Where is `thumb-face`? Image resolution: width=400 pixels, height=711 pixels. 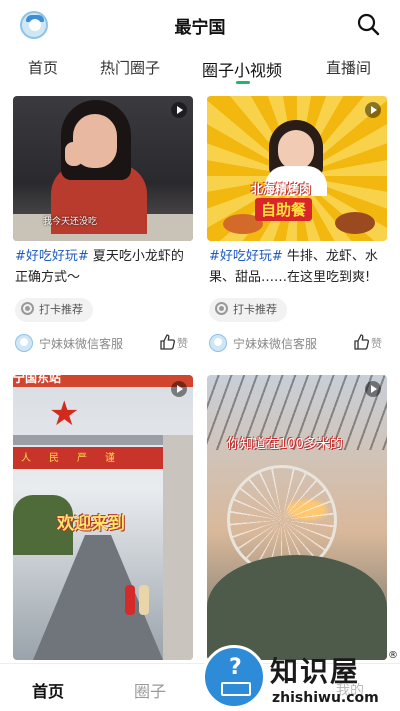 thumb-face is located at coordinates (296, 150).